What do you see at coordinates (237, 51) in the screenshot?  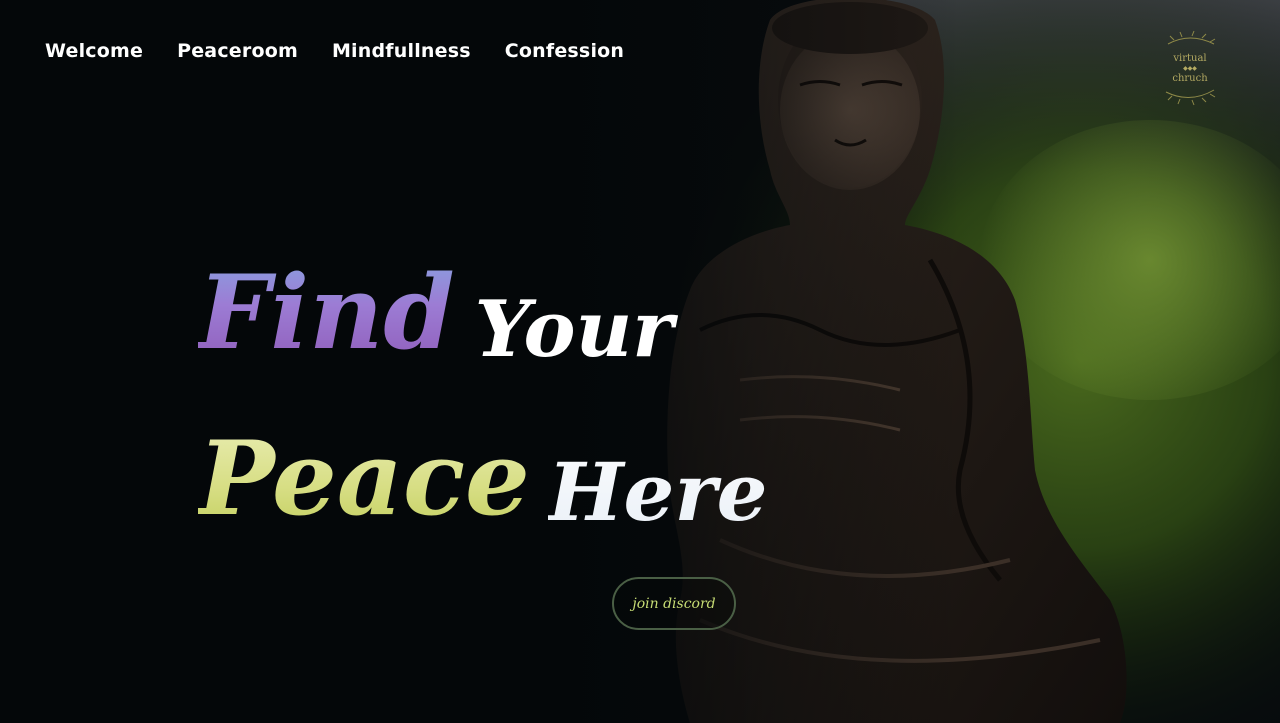 I see `nav-link-peaceroom: Peaceroom` at bounding box center [237, 51].